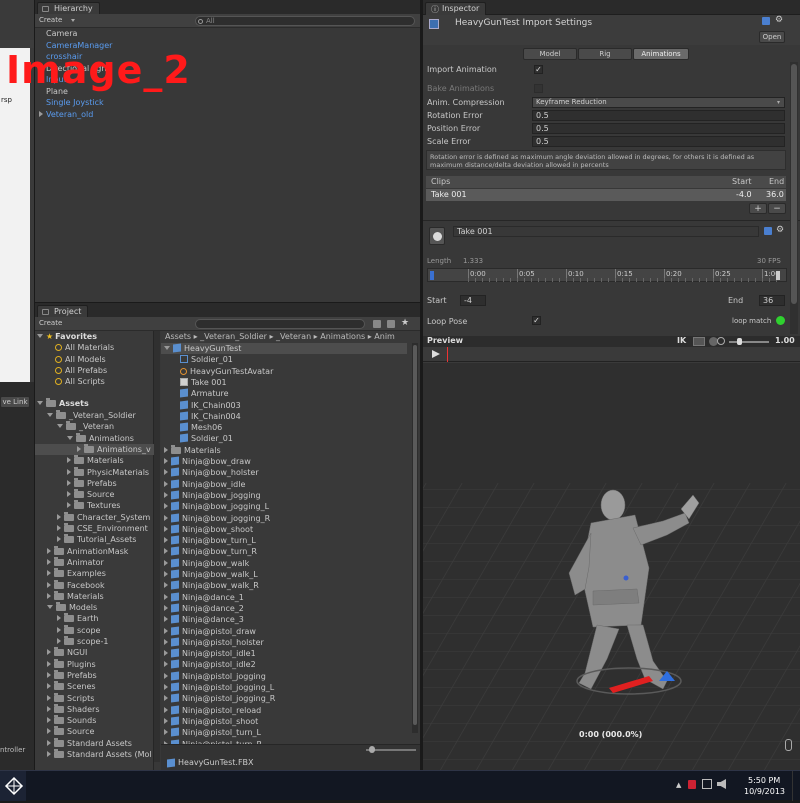 This screenshot has width=800, height=803. I want to click on files-scroll-thumb, so click(415, 535).